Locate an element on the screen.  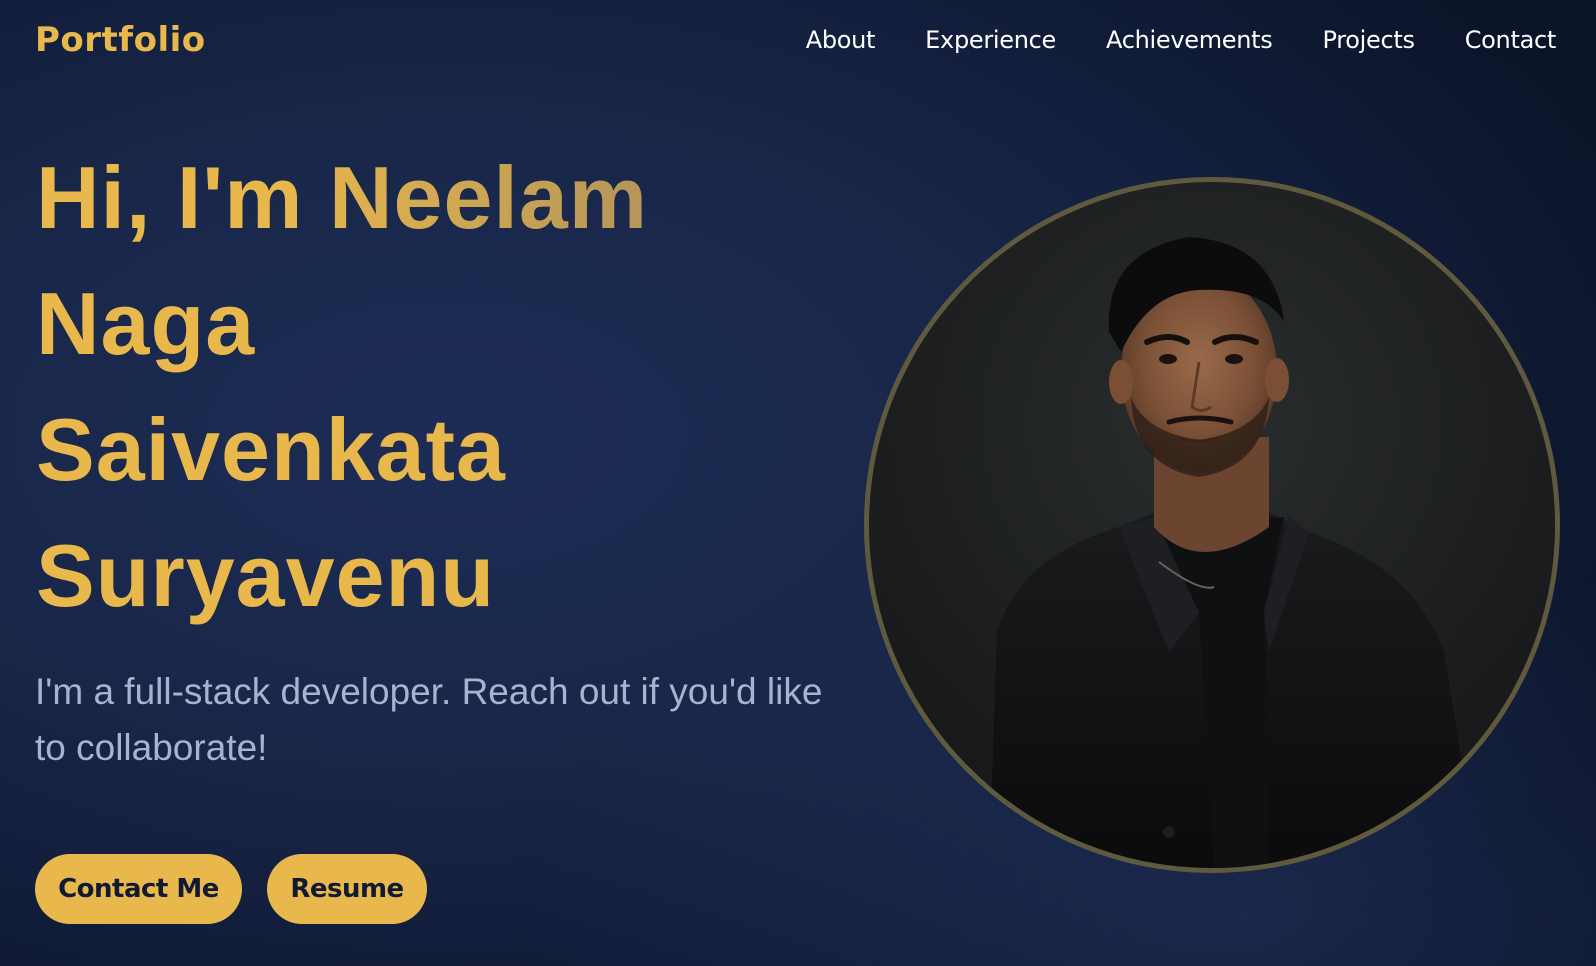
nav-link-achievements: Achievements is located at coordinates (1189, 40).